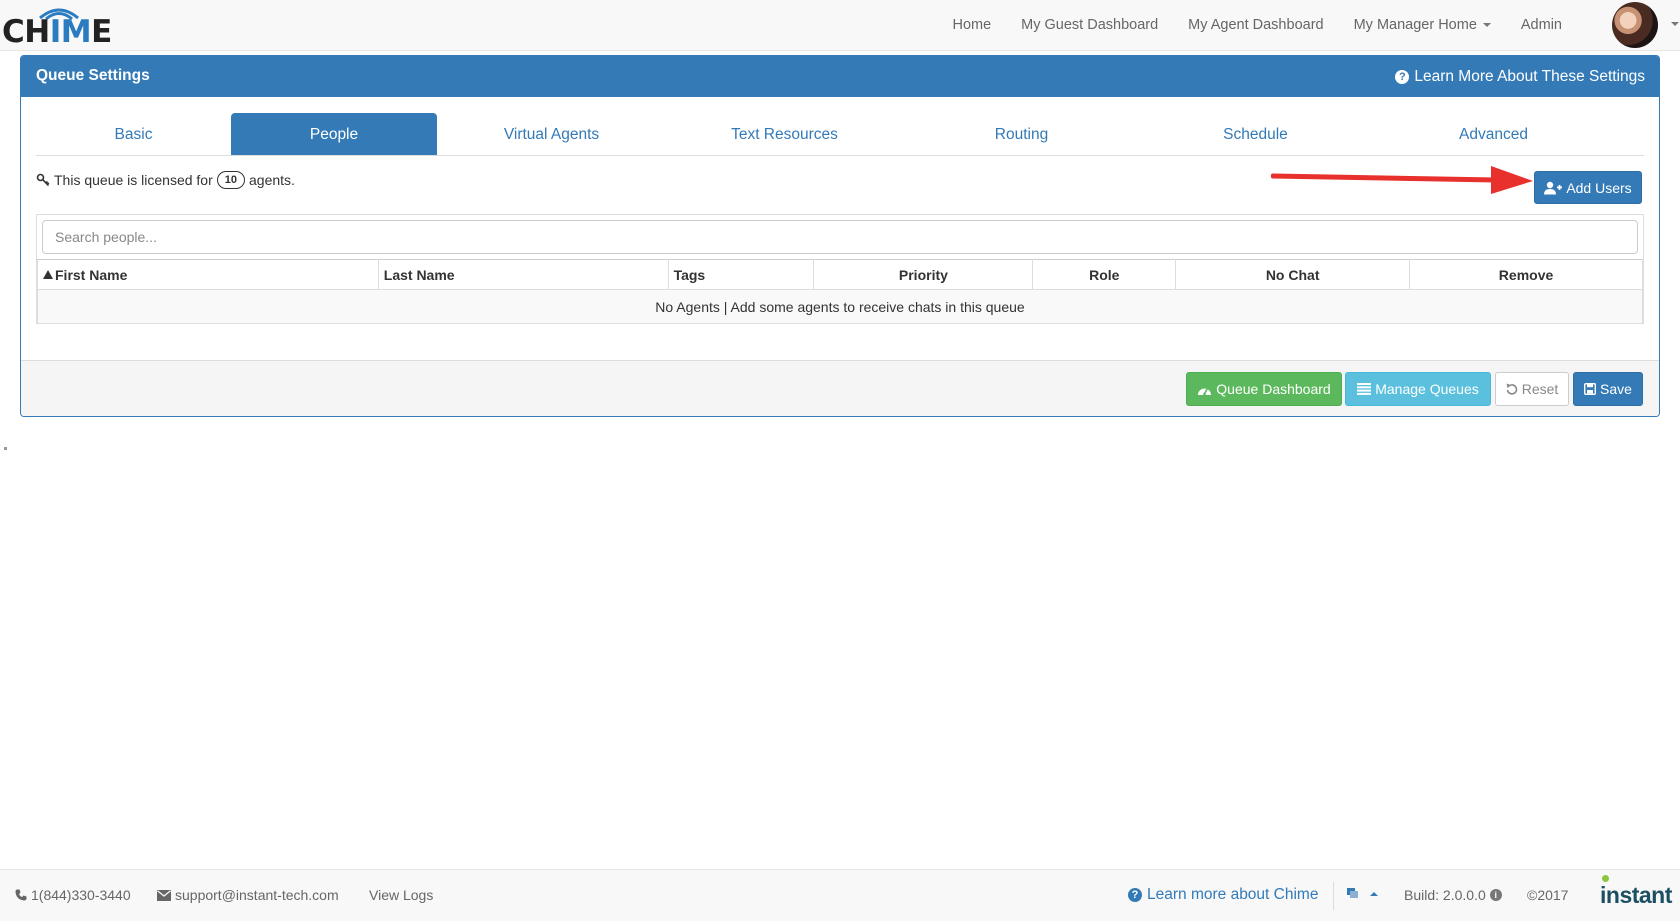  I want to click on nav-agent-dashboard: My Agent Dashboard, so click(1255, 25).